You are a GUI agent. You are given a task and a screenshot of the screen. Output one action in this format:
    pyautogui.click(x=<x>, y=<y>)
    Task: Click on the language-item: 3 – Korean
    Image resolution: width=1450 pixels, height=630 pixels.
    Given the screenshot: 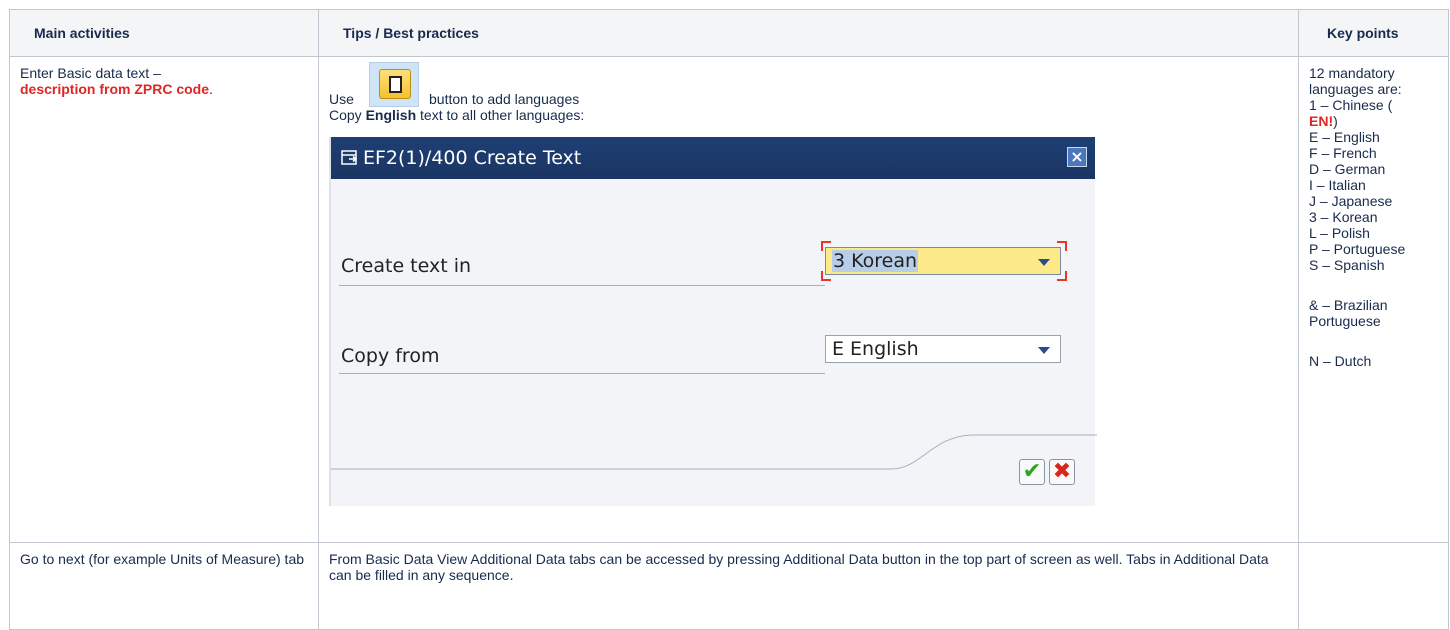 What is the action you would take?
    pyautogui.click(x=1343, y=217)
    